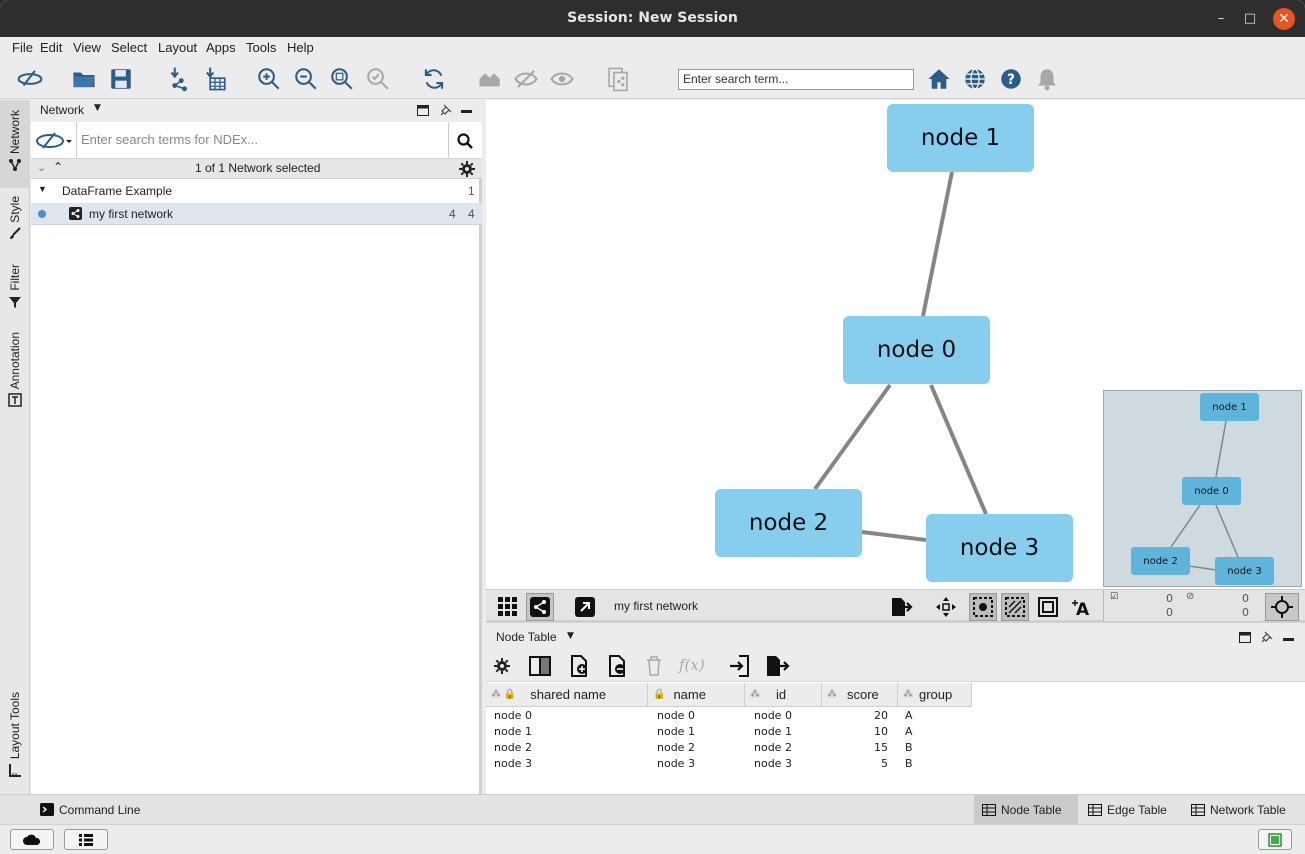  I want to click on network-view-bar: my first network A ☑ 0 0 ⊘ 0 0, so click(895, 606).